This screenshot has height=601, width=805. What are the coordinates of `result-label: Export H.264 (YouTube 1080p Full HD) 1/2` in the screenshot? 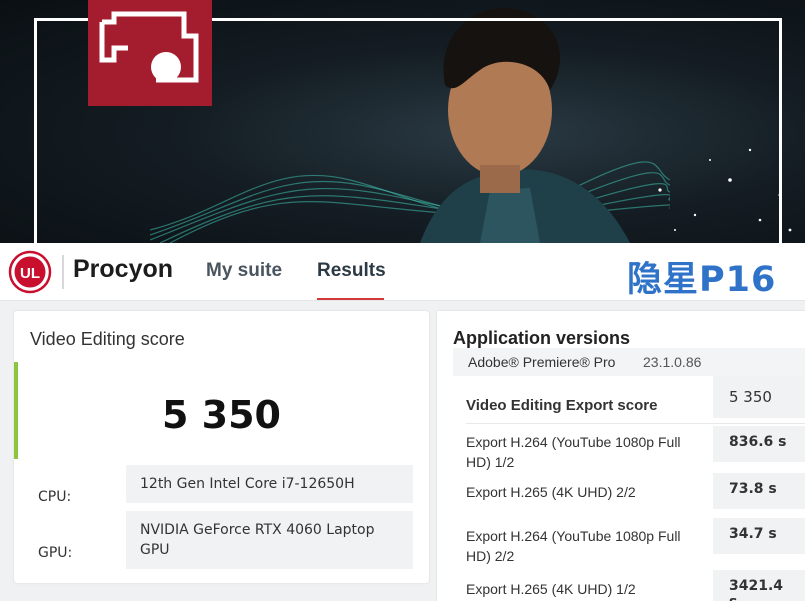 It's located at (573, 452).